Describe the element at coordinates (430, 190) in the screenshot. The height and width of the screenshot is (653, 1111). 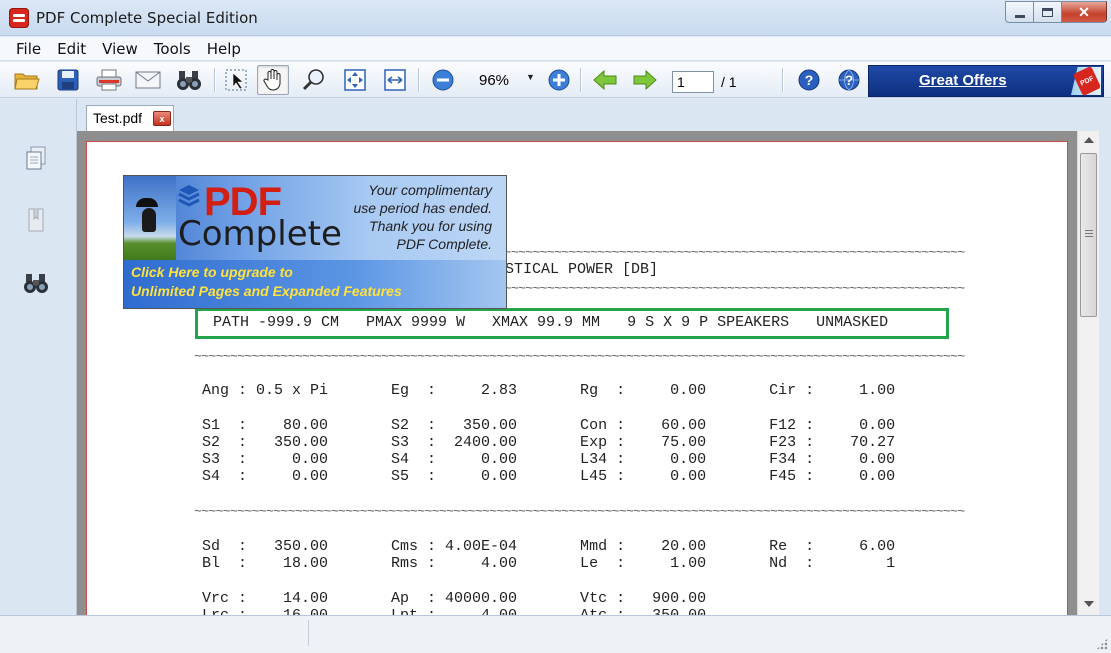
I see `promo-message-line: Your complimentary` at that location.